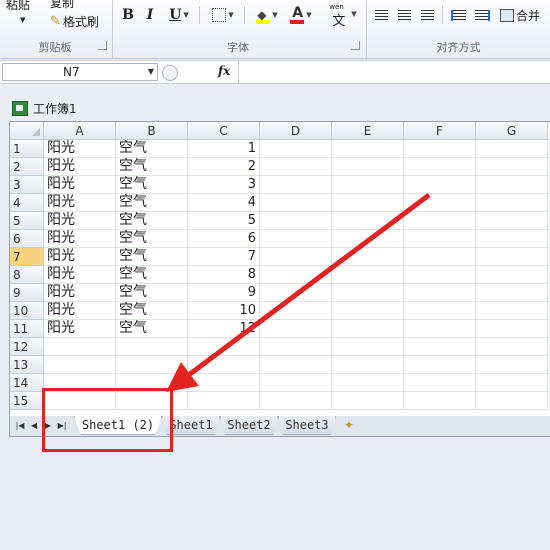  I want to click on paste-dropdown-icon: ▼, so click(22, 20).